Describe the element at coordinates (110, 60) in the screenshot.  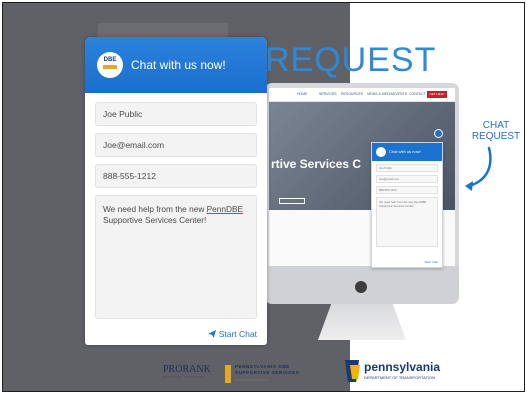
I see `dbe-logo-text: DBE` at that location.